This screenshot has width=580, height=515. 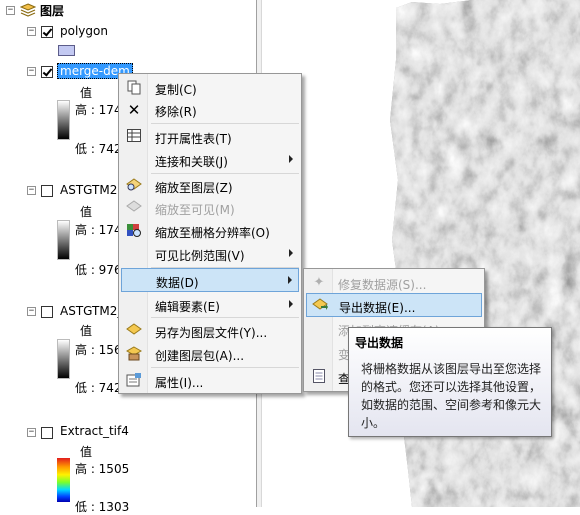 What do you see at coordinates (94, 431) in the screenshot?
I see `layer-extract-tif4-name: Extract_tif4` at bounding box center [94, 431].